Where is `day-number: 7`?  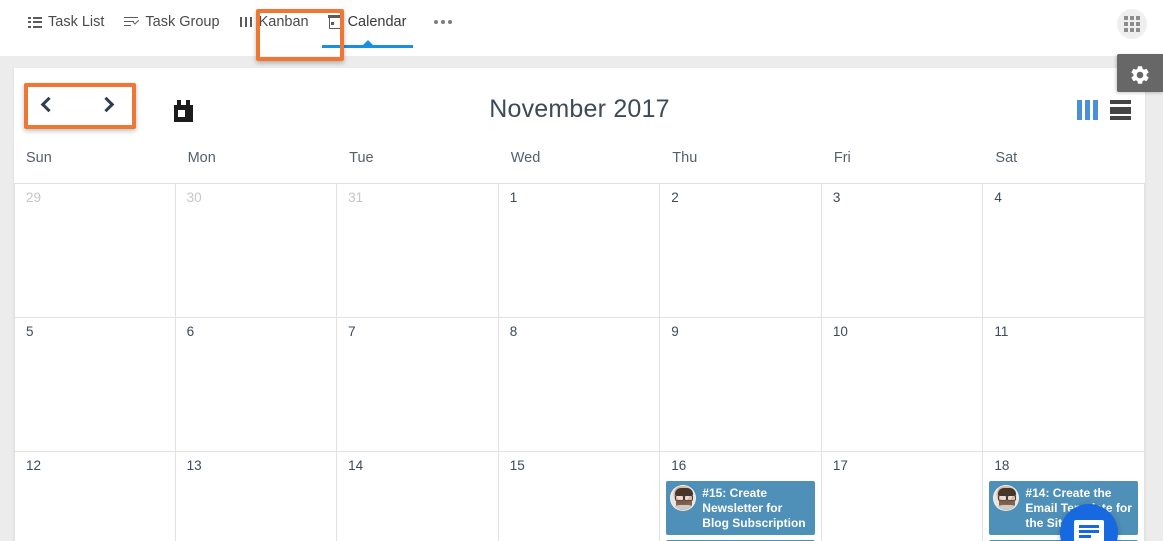 day-number: 7 is located at coordinates (352, 331).